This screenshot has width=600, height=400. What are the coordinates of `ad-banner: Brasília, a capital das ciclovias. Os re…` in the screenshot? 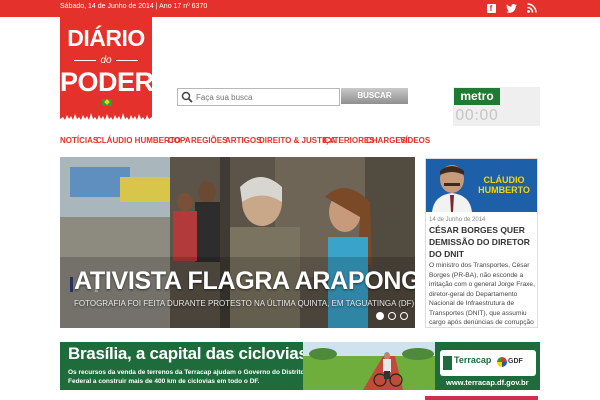 It's located at (300, 366).